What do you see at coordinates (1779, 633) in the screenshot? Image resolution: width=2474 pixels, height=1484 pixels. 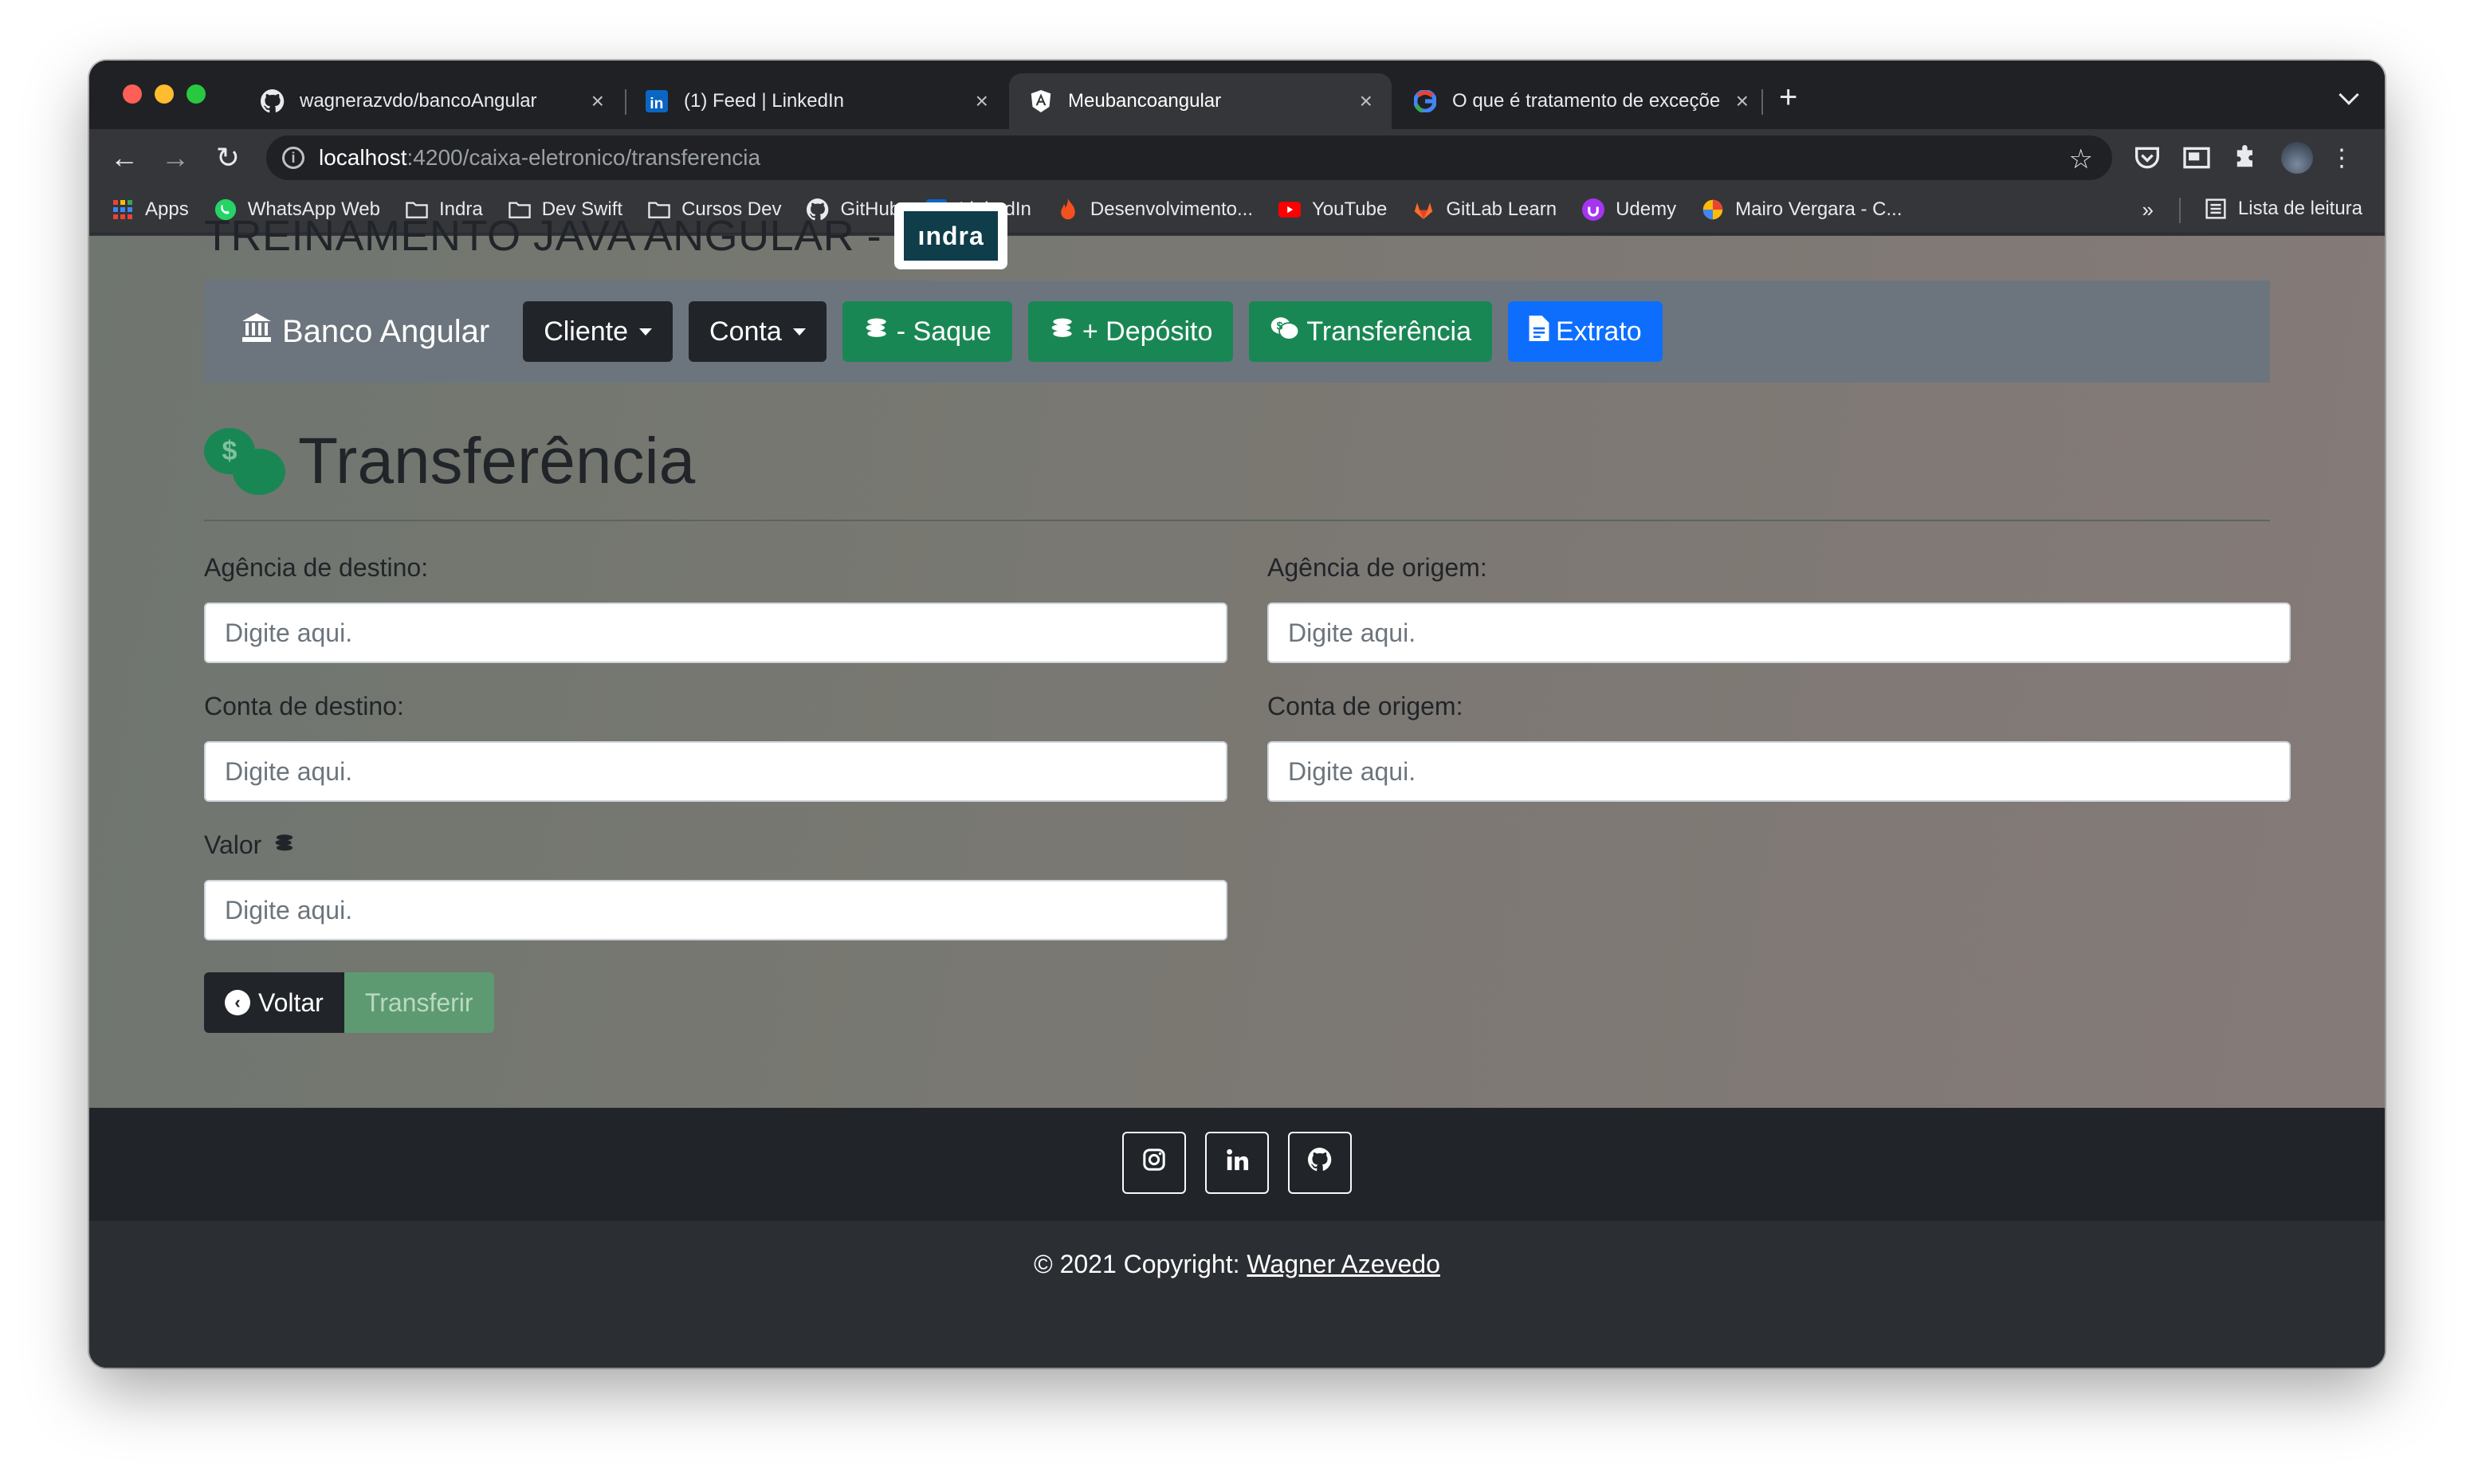 I see `agencia-origem-input` at bounding box center [1779, 633].